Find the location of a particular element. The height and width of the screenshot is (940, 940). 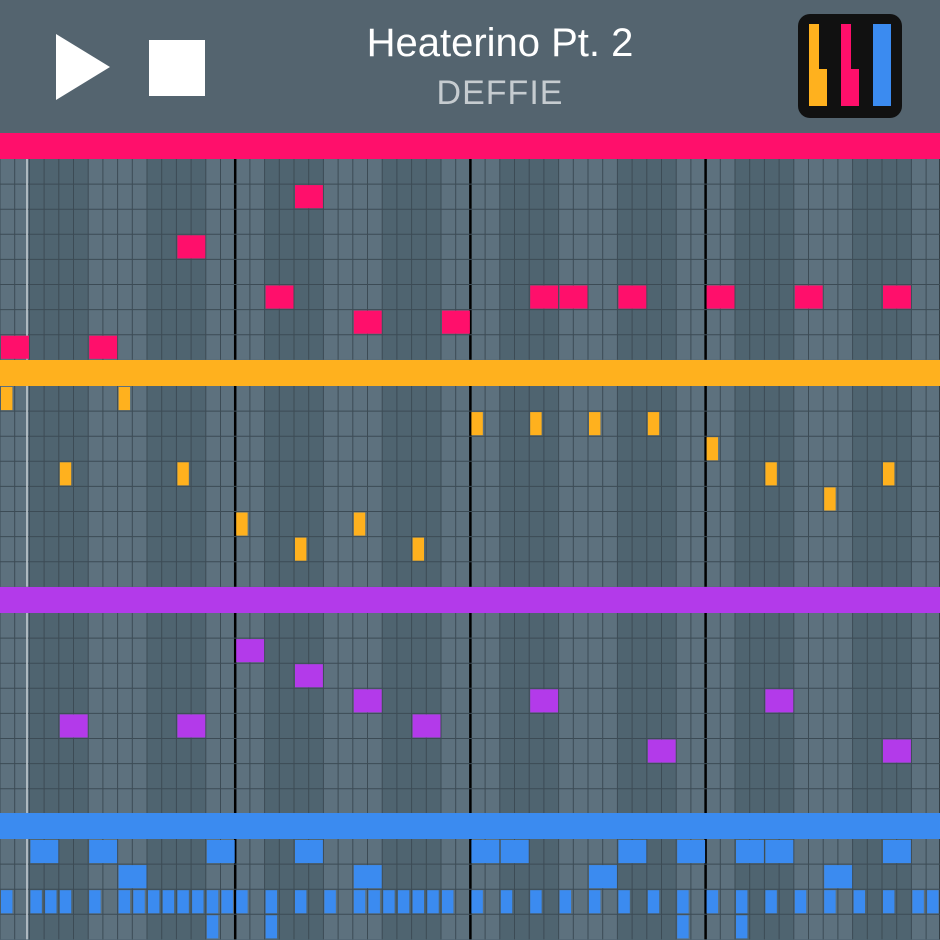

track-bar-pink is located at coordinates (470, 146).